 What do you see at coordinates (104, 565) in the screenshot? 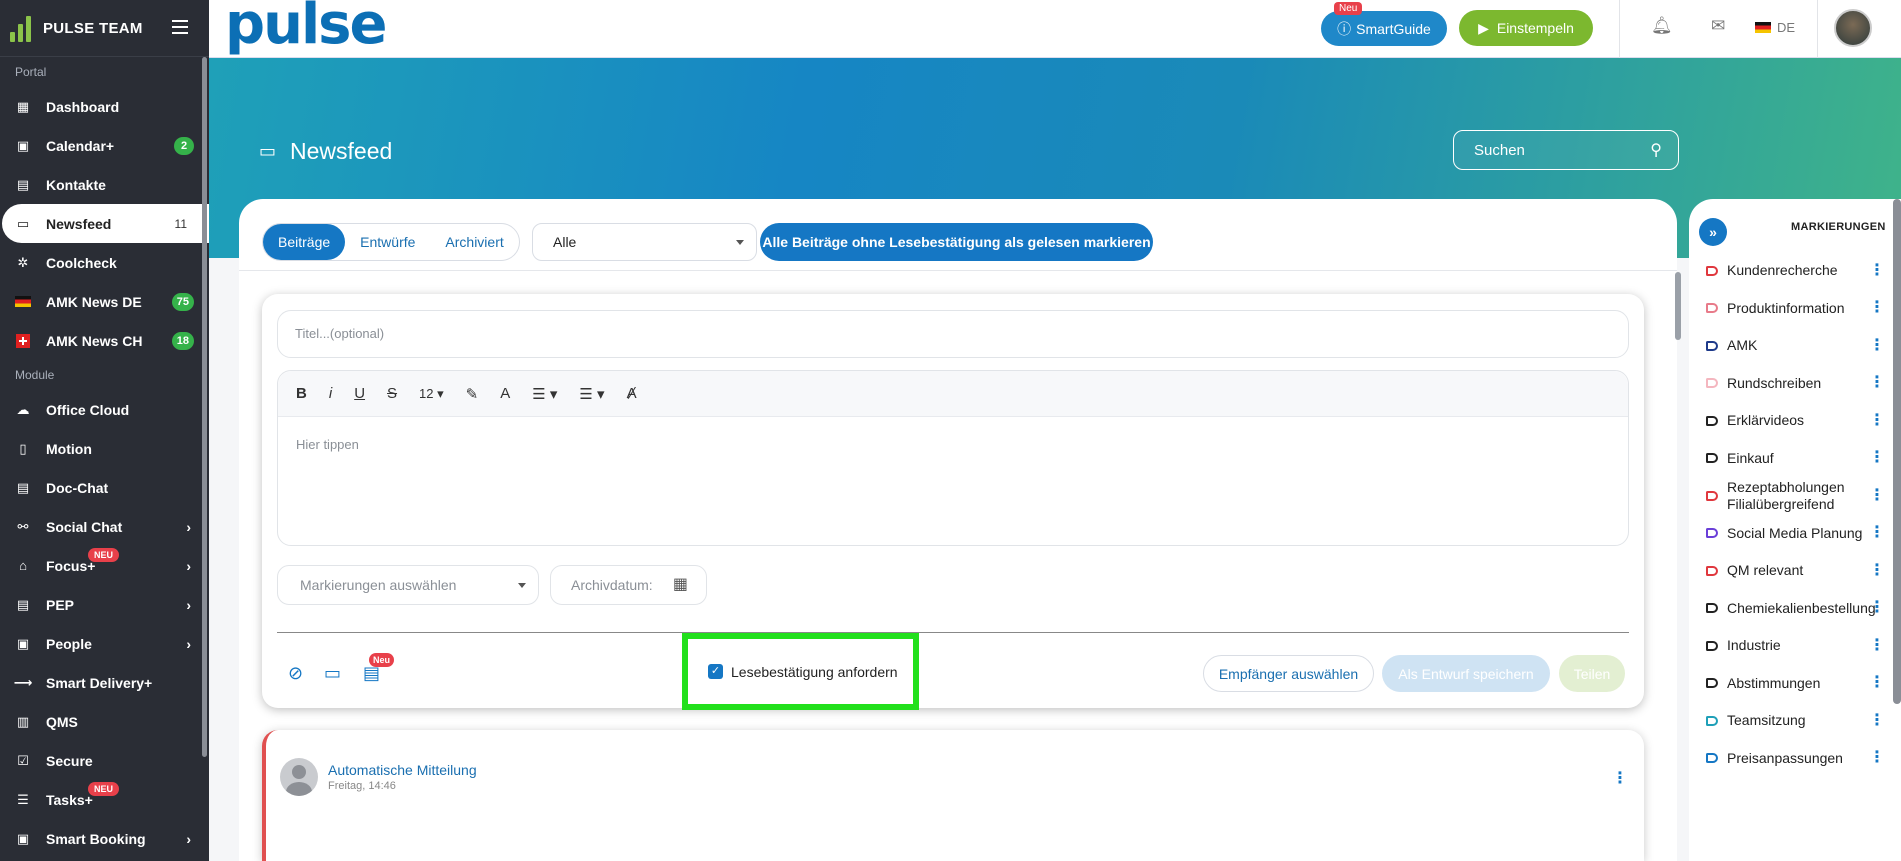
I see `sidebar-item-focus: ⌂ Focus+ NEU ›` at bounding box center [104, 565].